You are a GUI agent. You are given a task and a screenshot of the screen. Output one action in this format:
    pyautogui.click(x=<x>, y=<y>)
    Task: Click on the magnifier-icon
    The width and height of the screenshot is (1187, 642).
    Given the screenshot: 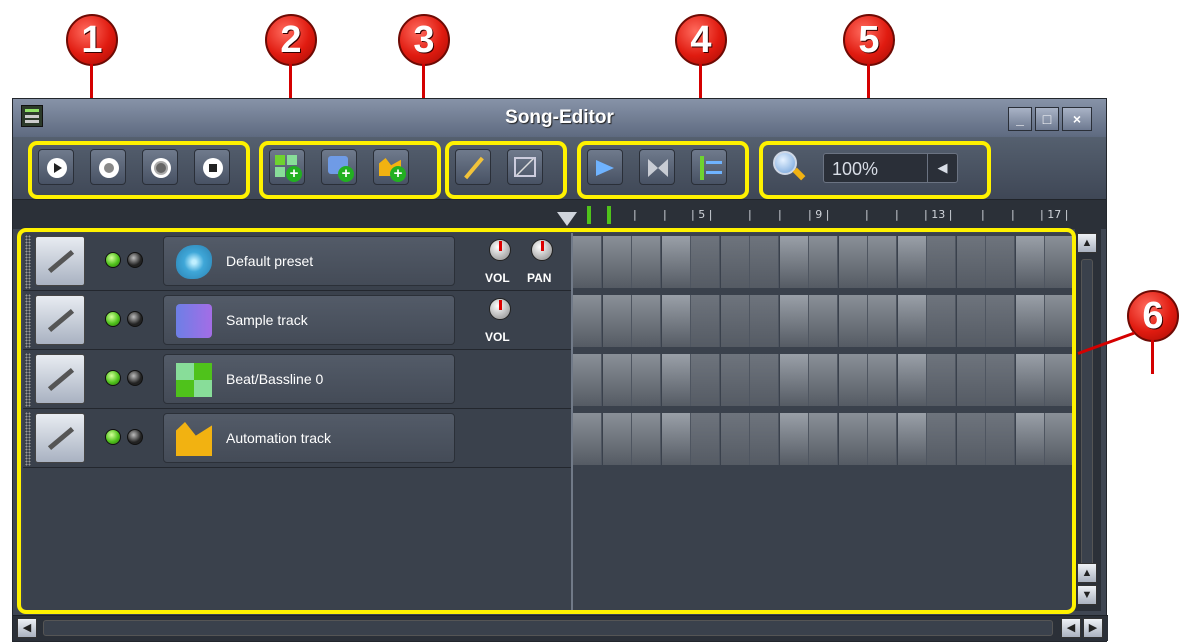 What is the action you would take?
    pyautogui.click(x=790, y=168)
    